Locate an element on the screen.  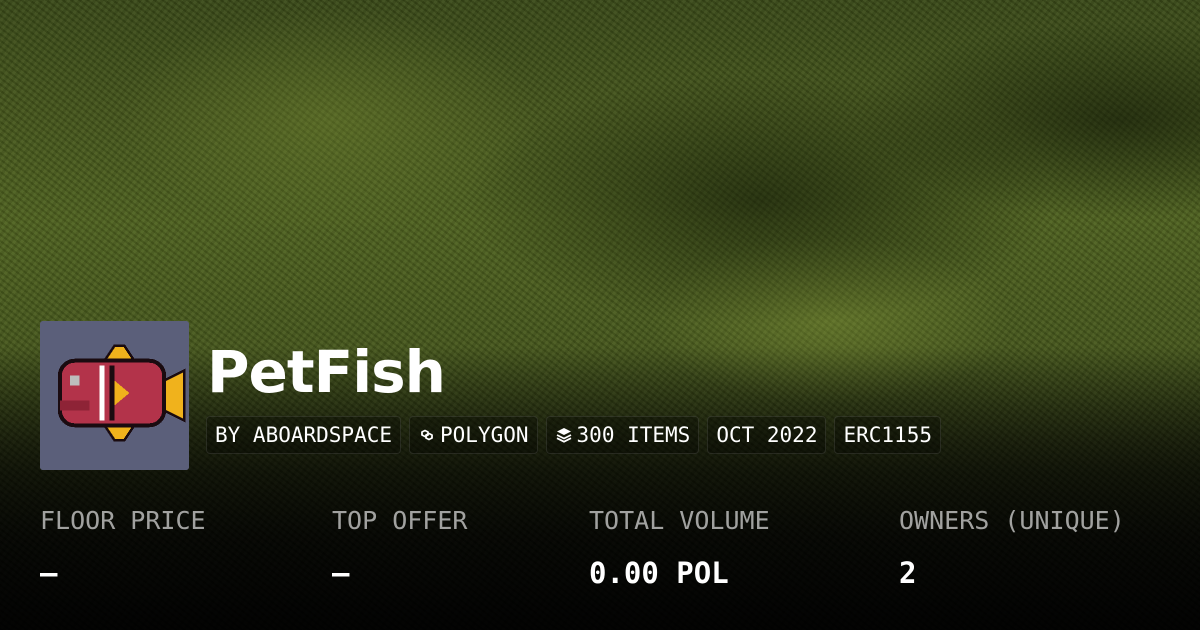
stat-value: 0.00 POL is located at coordinates (659, 573).